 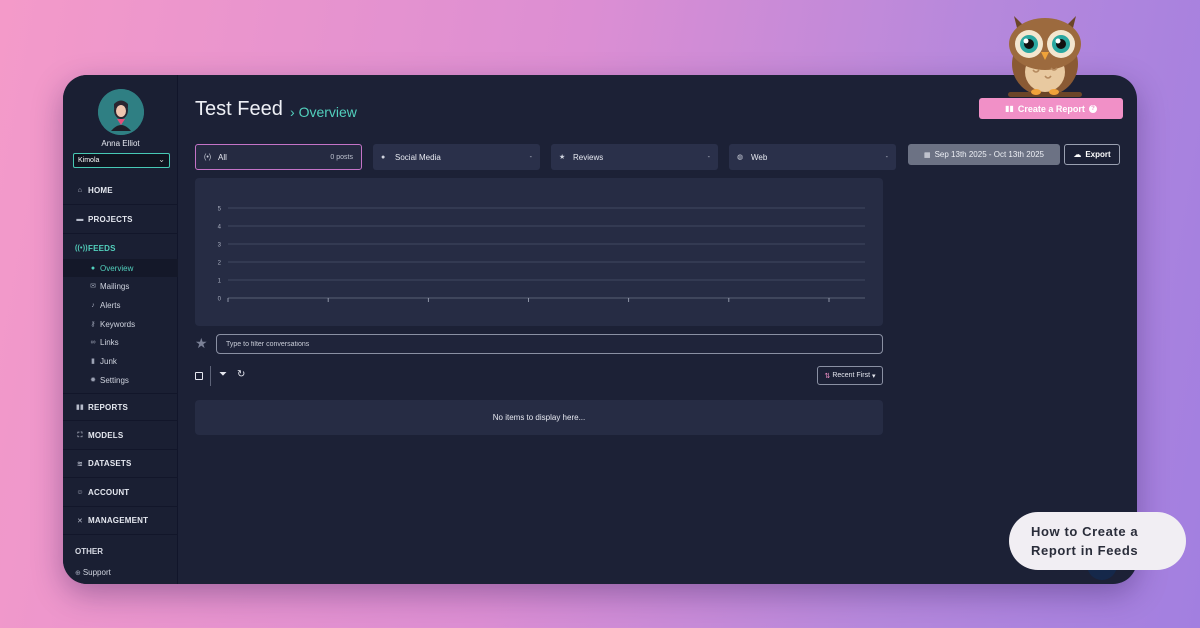 I want to click on refresh-icon: ↻, so click(x=241, y=374).